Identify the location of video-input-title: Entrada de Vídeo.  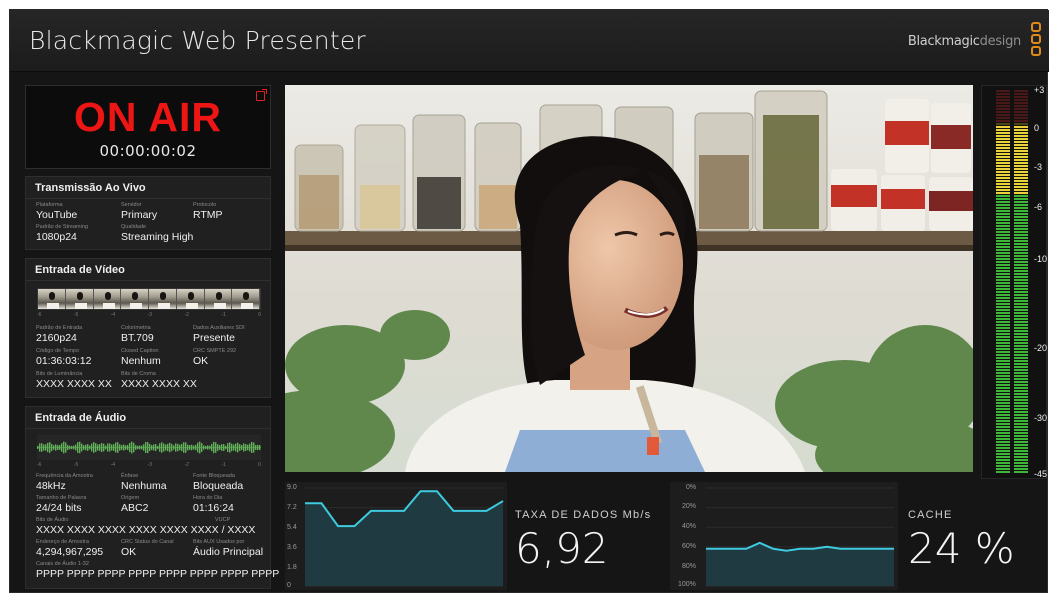
(80, 270).